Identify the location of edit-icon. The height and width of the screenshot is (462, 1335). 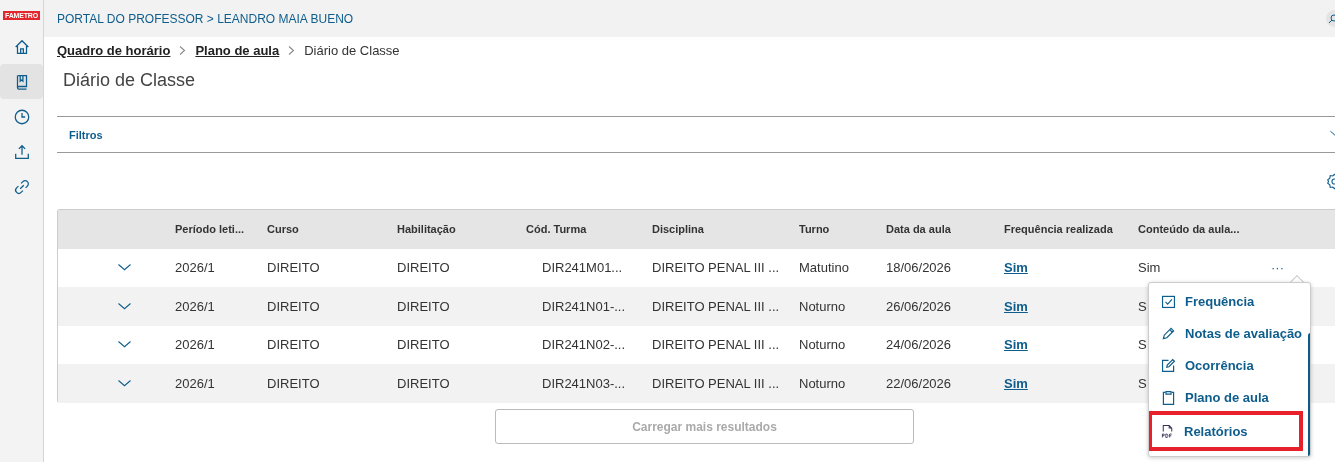
(1168, 365).